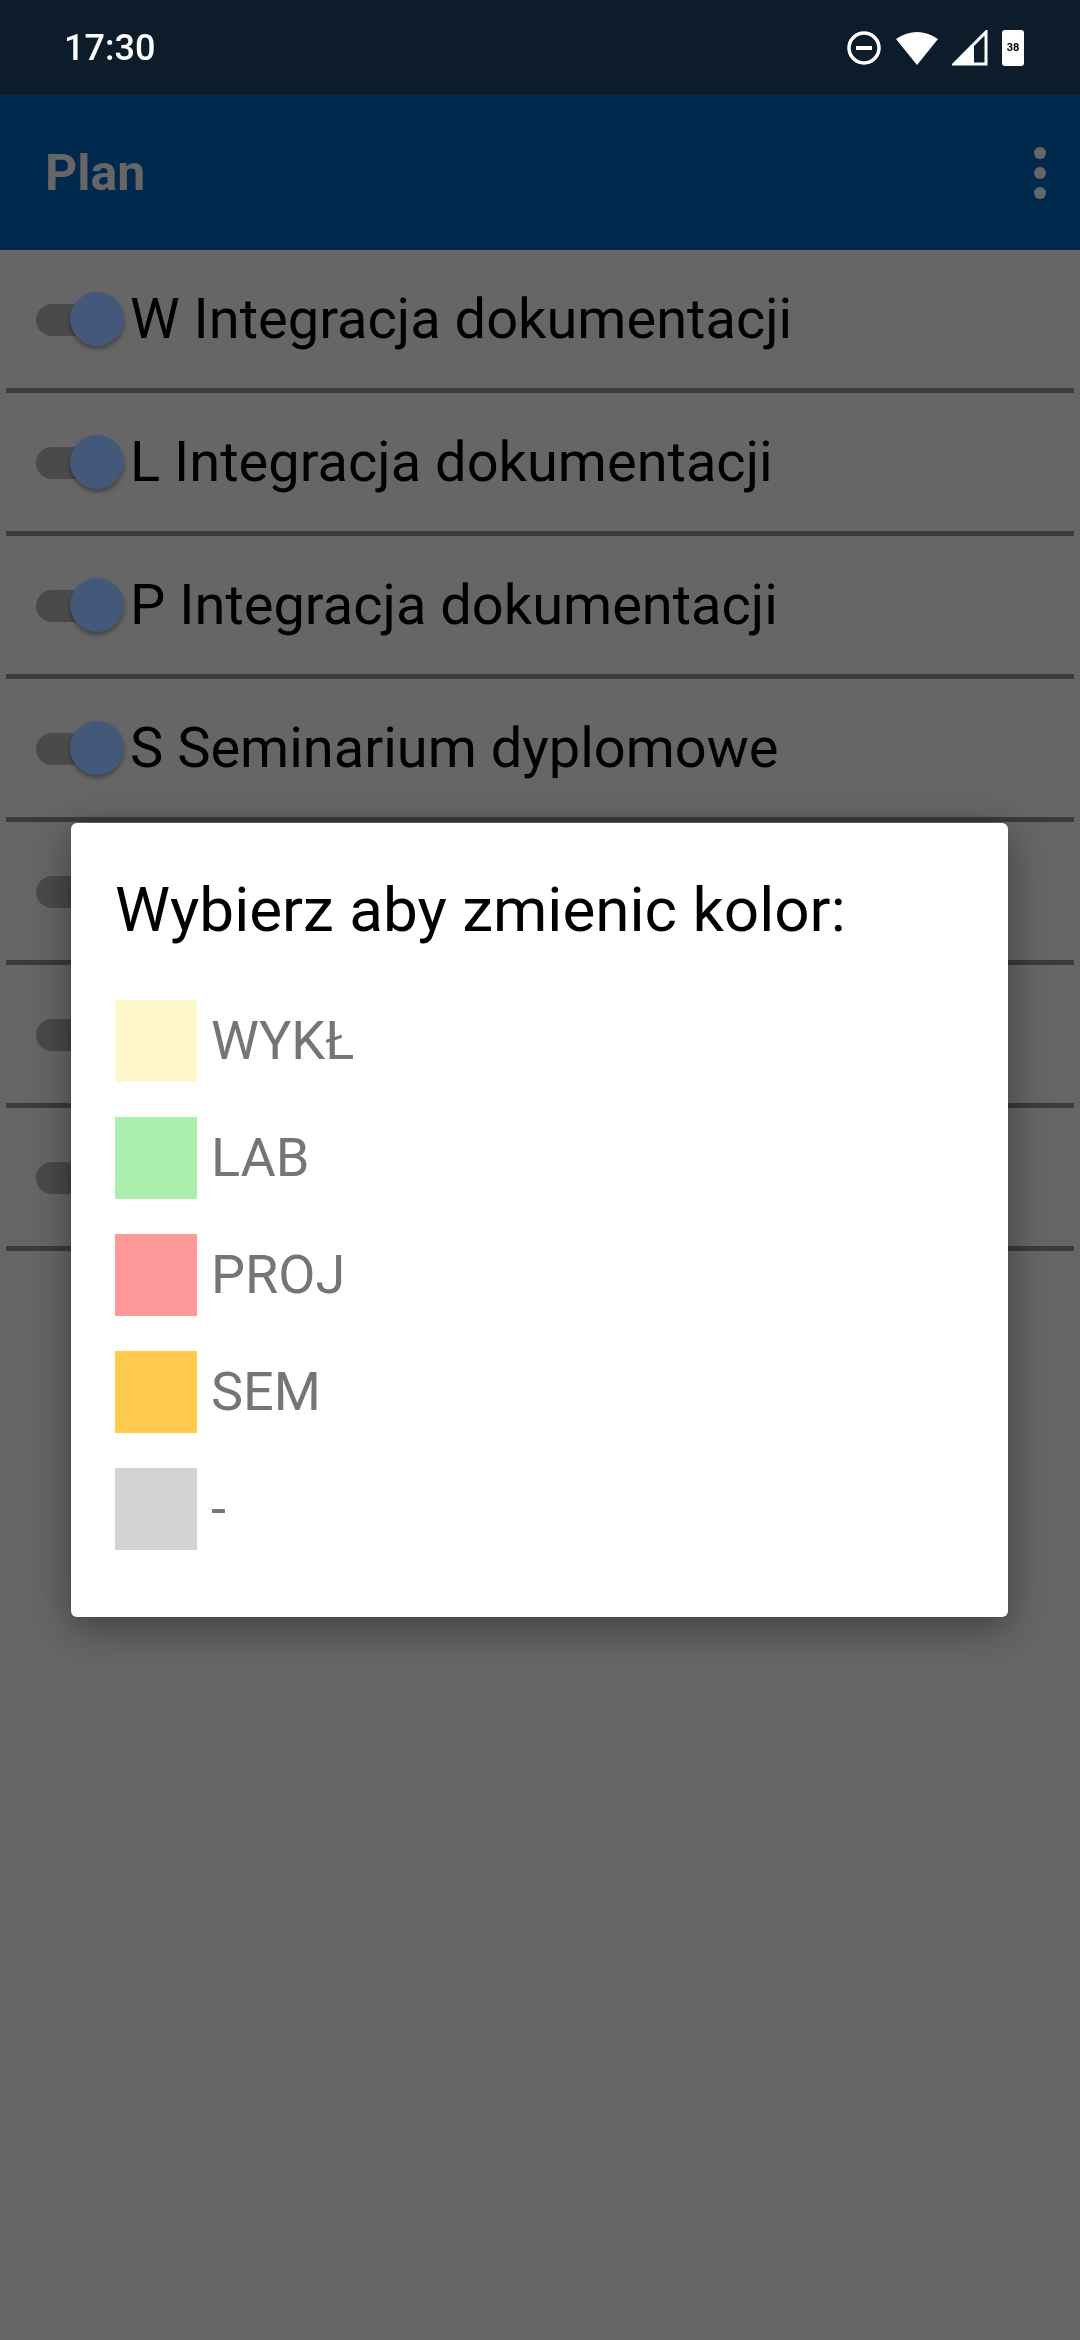 The image size is (1080, 2340). Describe the element at coordinates (970, 47) in the screenshot. I see `signal-icon` at that location.